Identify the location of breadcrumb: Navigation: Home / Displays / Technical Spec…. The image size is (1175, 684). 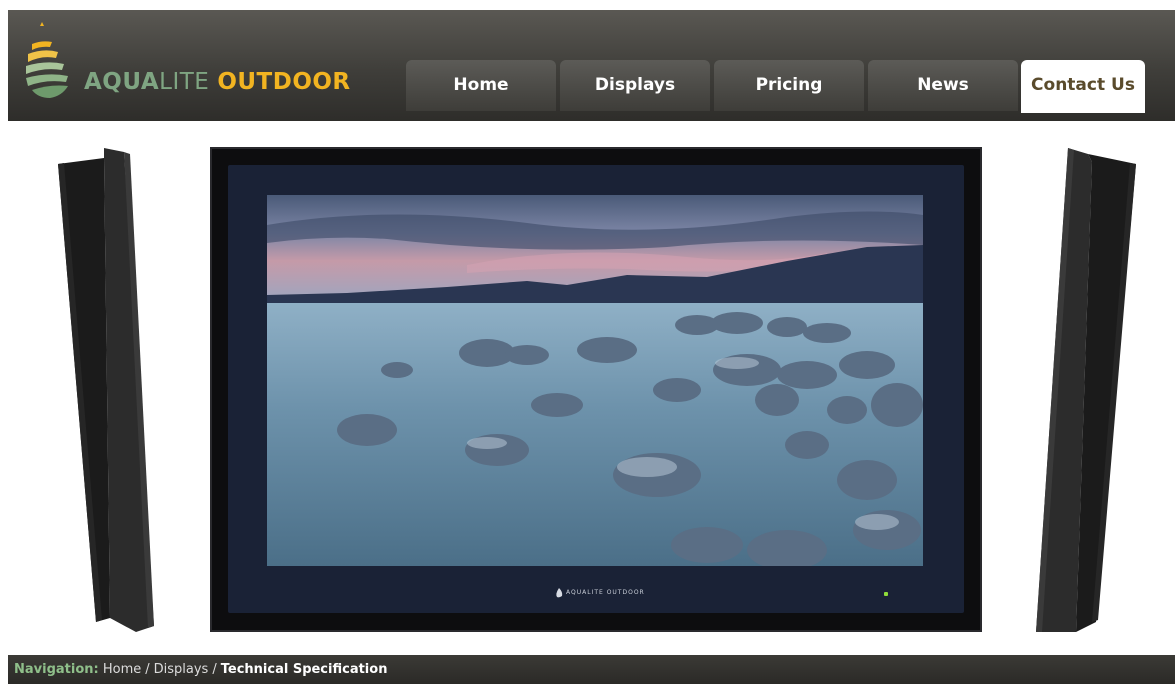
(591, 669).